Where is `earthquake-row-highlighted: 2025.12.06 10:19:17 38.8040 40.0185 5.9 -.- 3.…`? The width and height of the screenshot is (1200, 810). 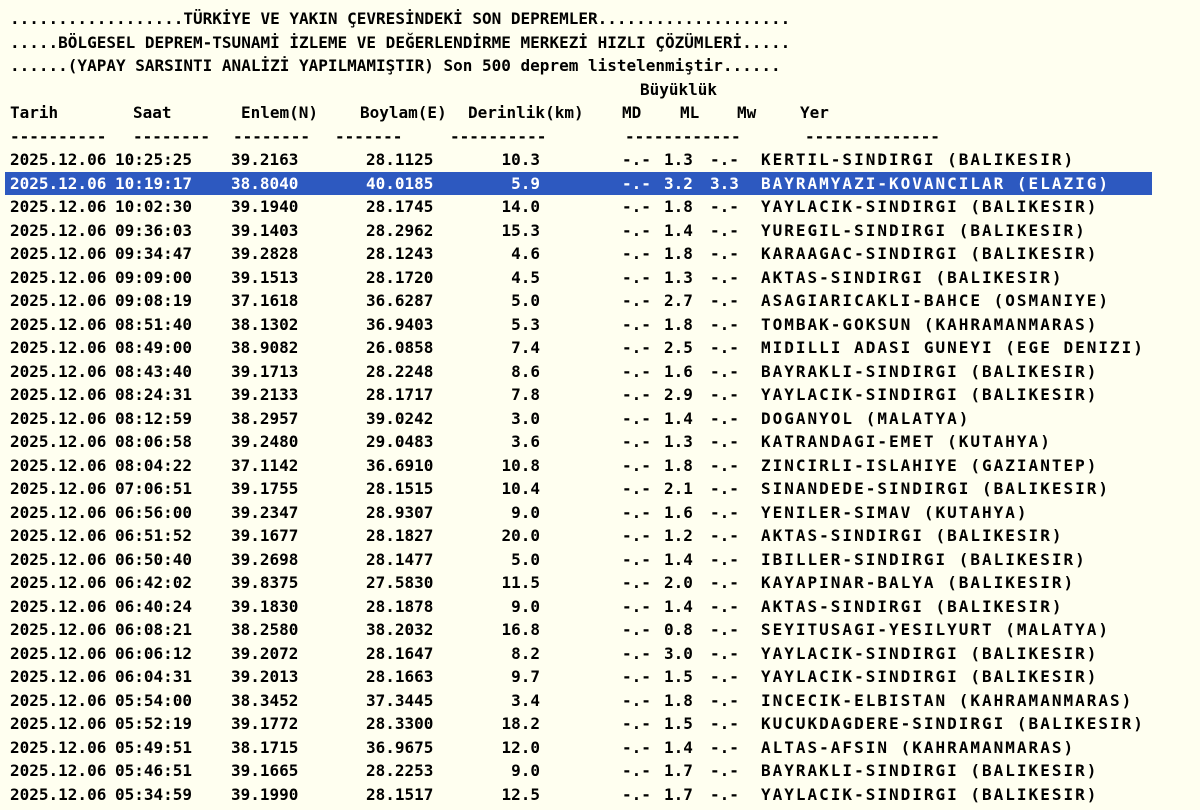
earthquake-row-highlighted: 2025.12.06 10:19:17 38.8040 40.0185 5.9 -.- 3.… is located at coordinates (600, 183).